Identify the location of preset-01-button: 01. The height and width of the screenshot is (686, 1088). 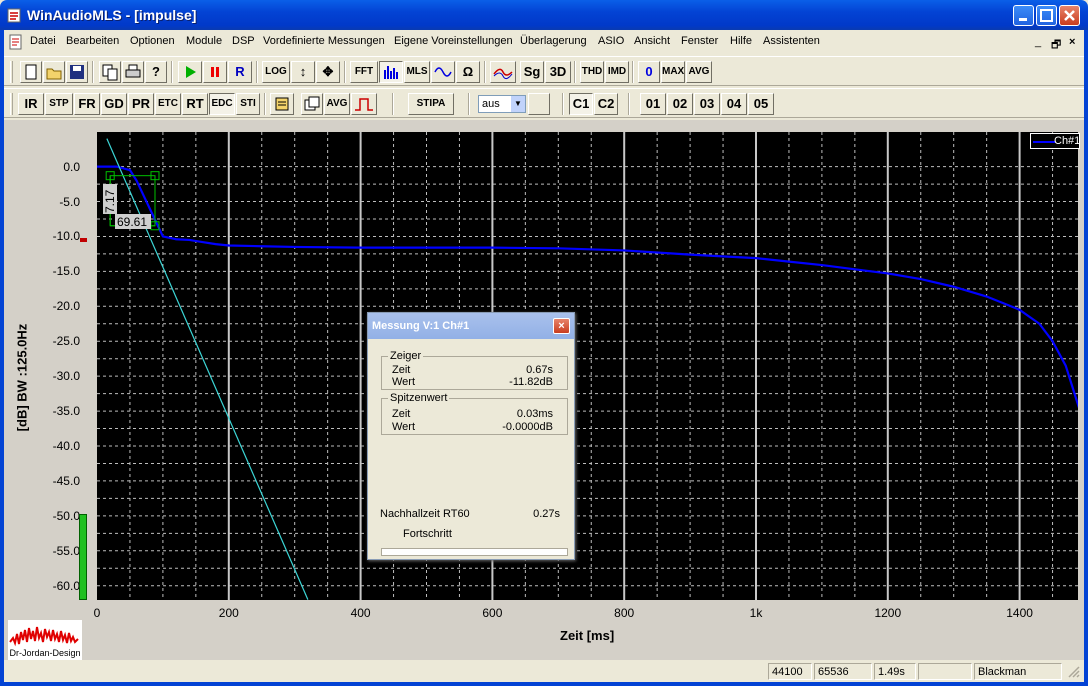
(653, 104).